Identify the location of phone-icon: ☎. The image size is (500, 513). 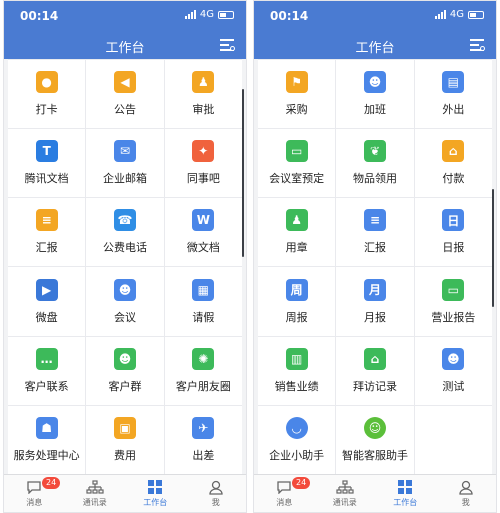
(124, 220).